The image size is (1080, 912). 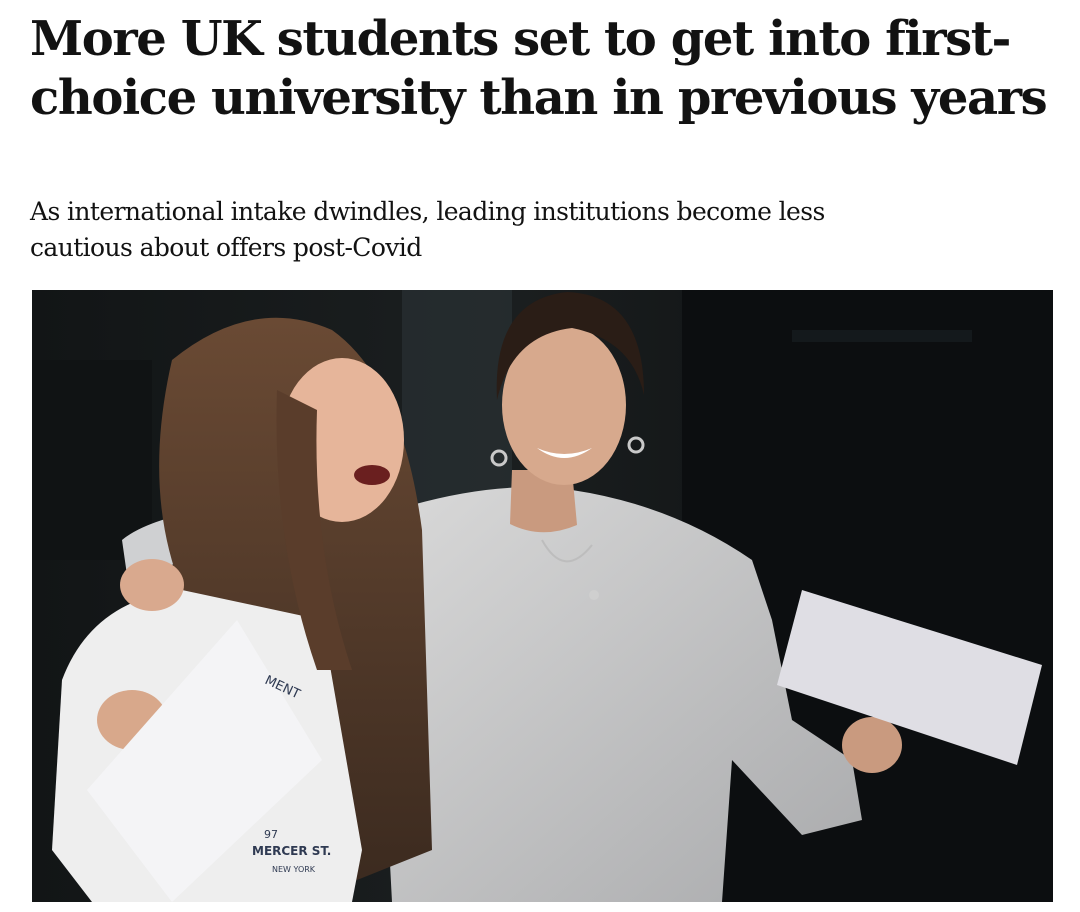 I want to click on shirt-print-city: NEW YORK, so click(x=294, y=869).